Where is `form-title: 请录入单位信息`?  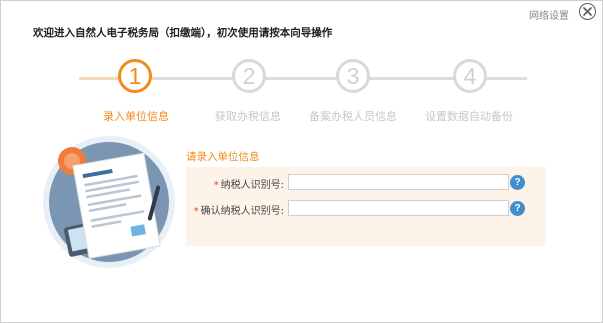
form-title: 请录入单位信息 is located at coordinates (223, 157).